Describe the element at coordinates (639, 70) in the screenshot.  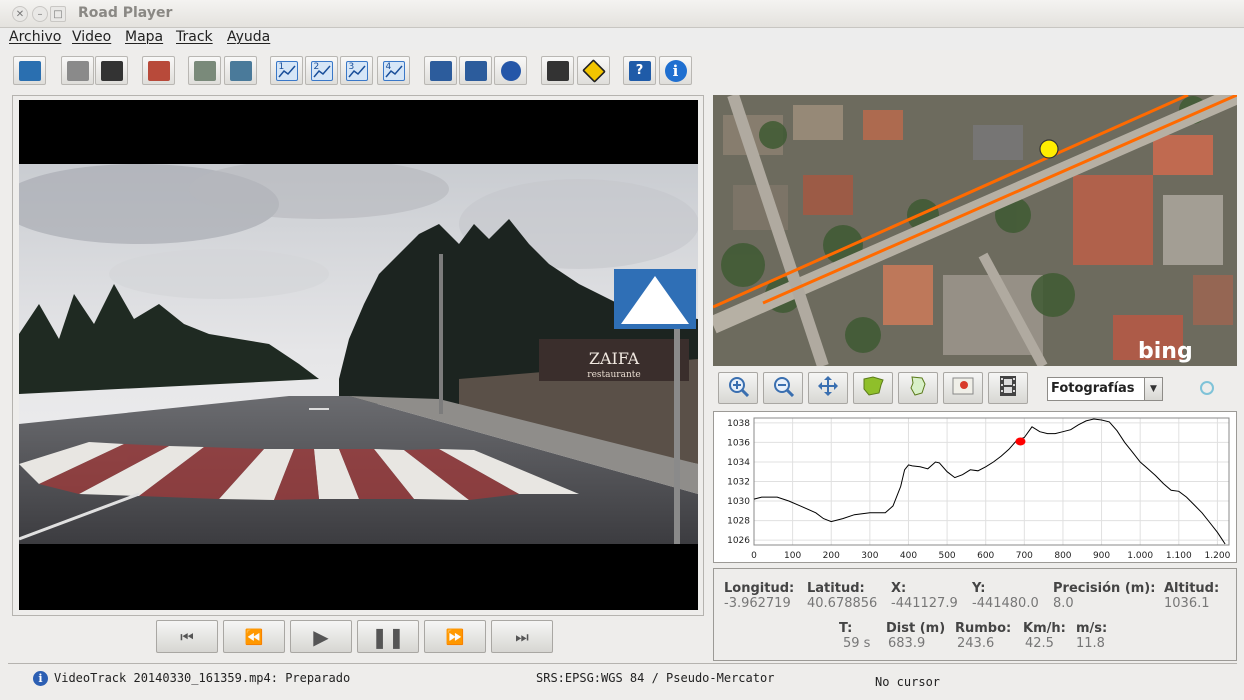
I see `help-book-button: ?` at that location.